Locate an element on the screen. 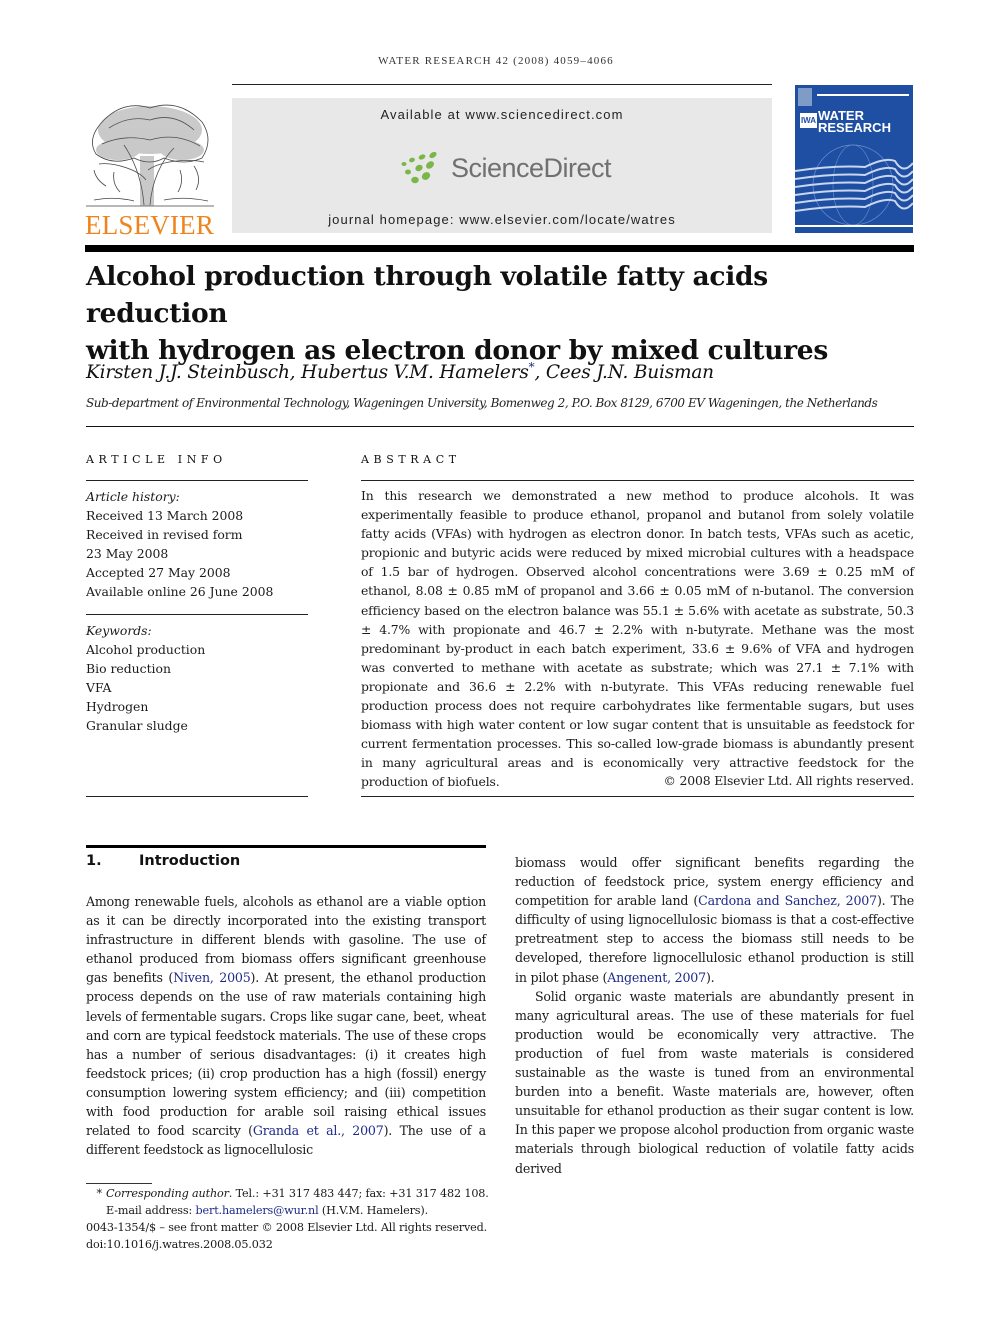 The image size is (992, 1323). footnote-mark: * is located at coordinates (99, 1193).